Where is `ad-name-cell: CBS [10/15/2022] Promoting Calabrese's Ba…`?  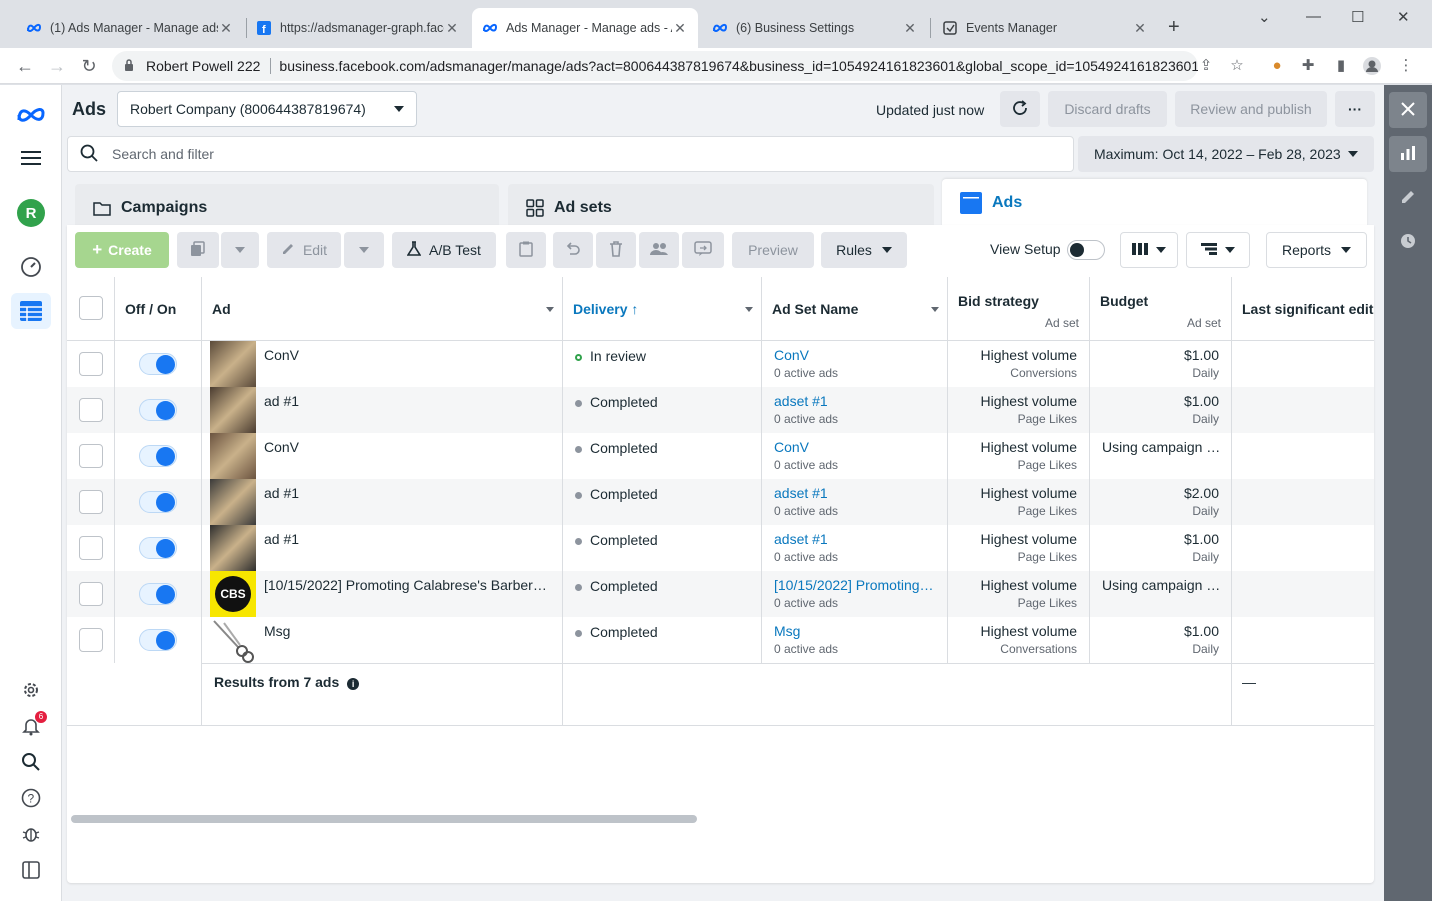
ad-name-cell: CBS [10/15/2022] Promoting Calabrese's Ba… is located at coordinates (382, 594).